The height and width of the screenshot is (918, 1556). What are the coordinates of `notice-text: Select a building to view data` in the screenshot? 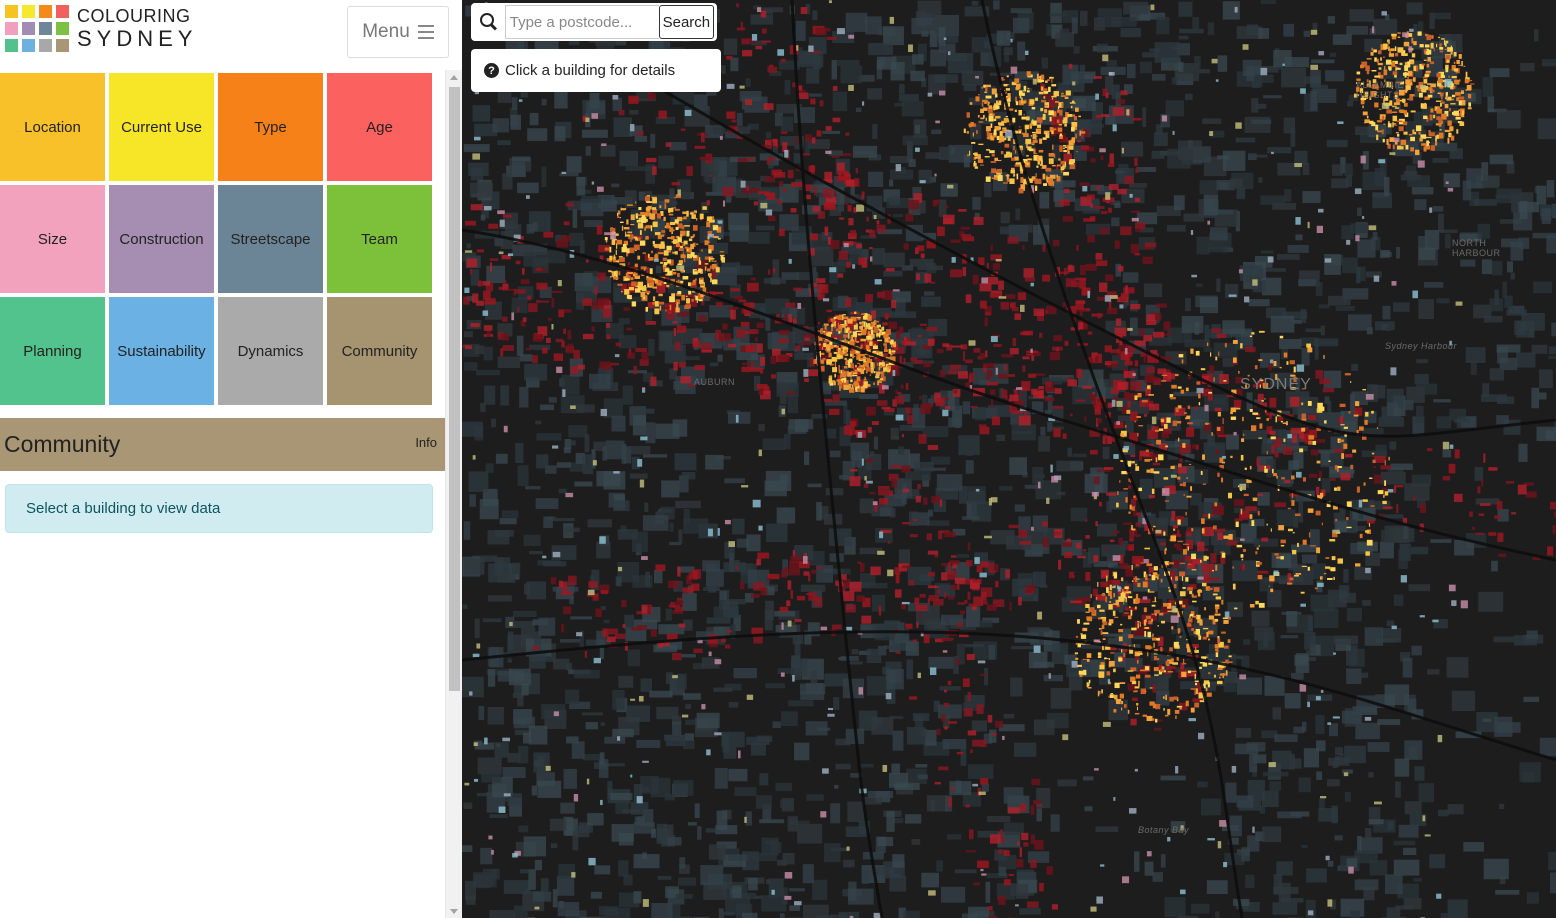 It's located at (123, 508).